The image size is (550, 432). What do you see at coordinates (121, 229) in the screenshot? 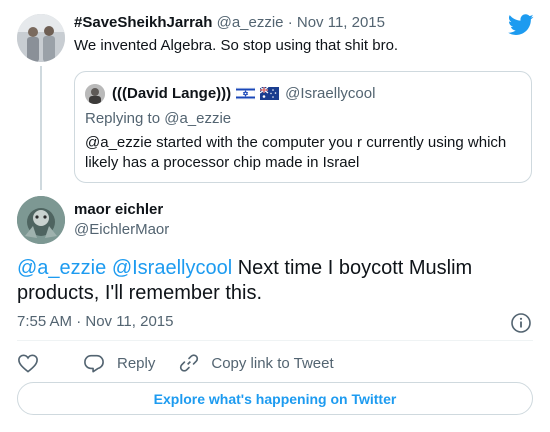
I see `author-handle: @EichlerMaor` at bounding box center [121, 229].